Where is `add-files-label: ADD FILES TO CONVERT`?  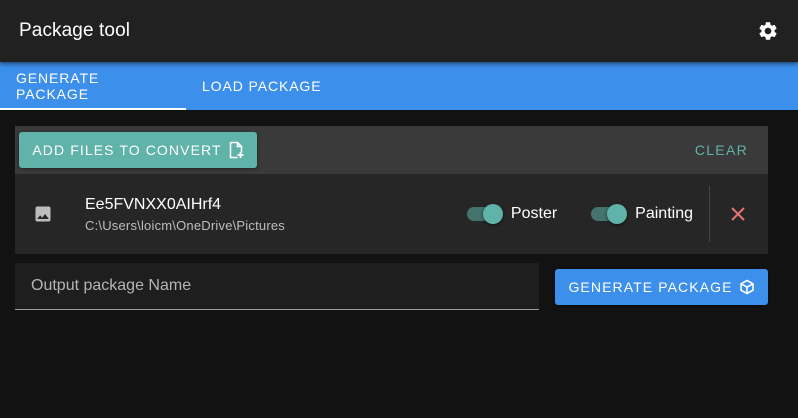
add-files-label: ADD FILES TO CONVERT is located at coordinates (127, 150).